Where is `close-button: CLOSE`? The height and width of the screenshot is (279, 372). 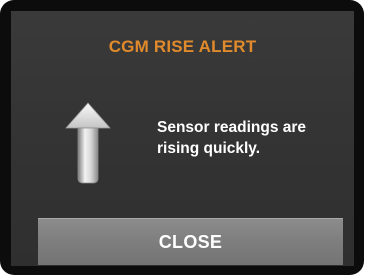 close-button: CLOSE is located at coordinates (190, 241).